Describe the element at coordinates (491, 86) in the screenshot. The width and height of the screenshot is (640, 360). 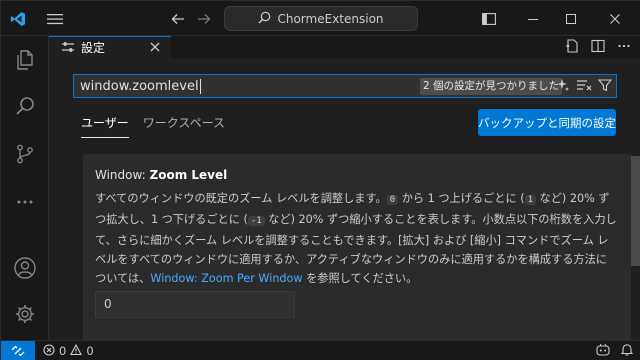
I see `result-count-badge: 2 個の設定が見つかりました` at that location.